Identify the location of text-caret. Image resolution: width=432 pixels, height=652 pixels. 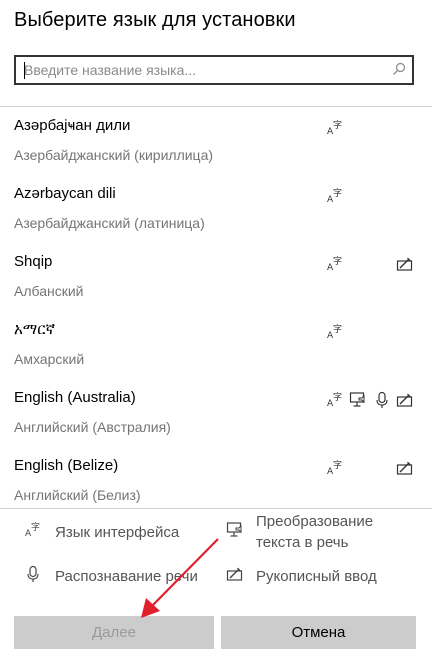
(24, 70).